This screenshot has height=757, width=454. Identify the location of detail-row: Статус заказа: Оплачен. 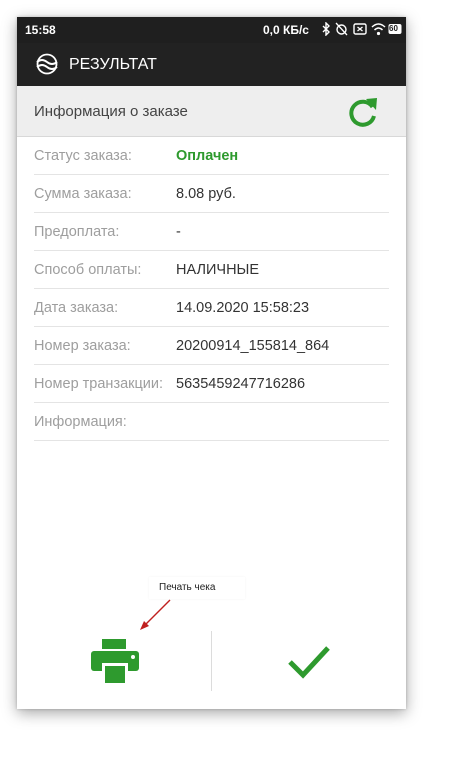
(211, 156).